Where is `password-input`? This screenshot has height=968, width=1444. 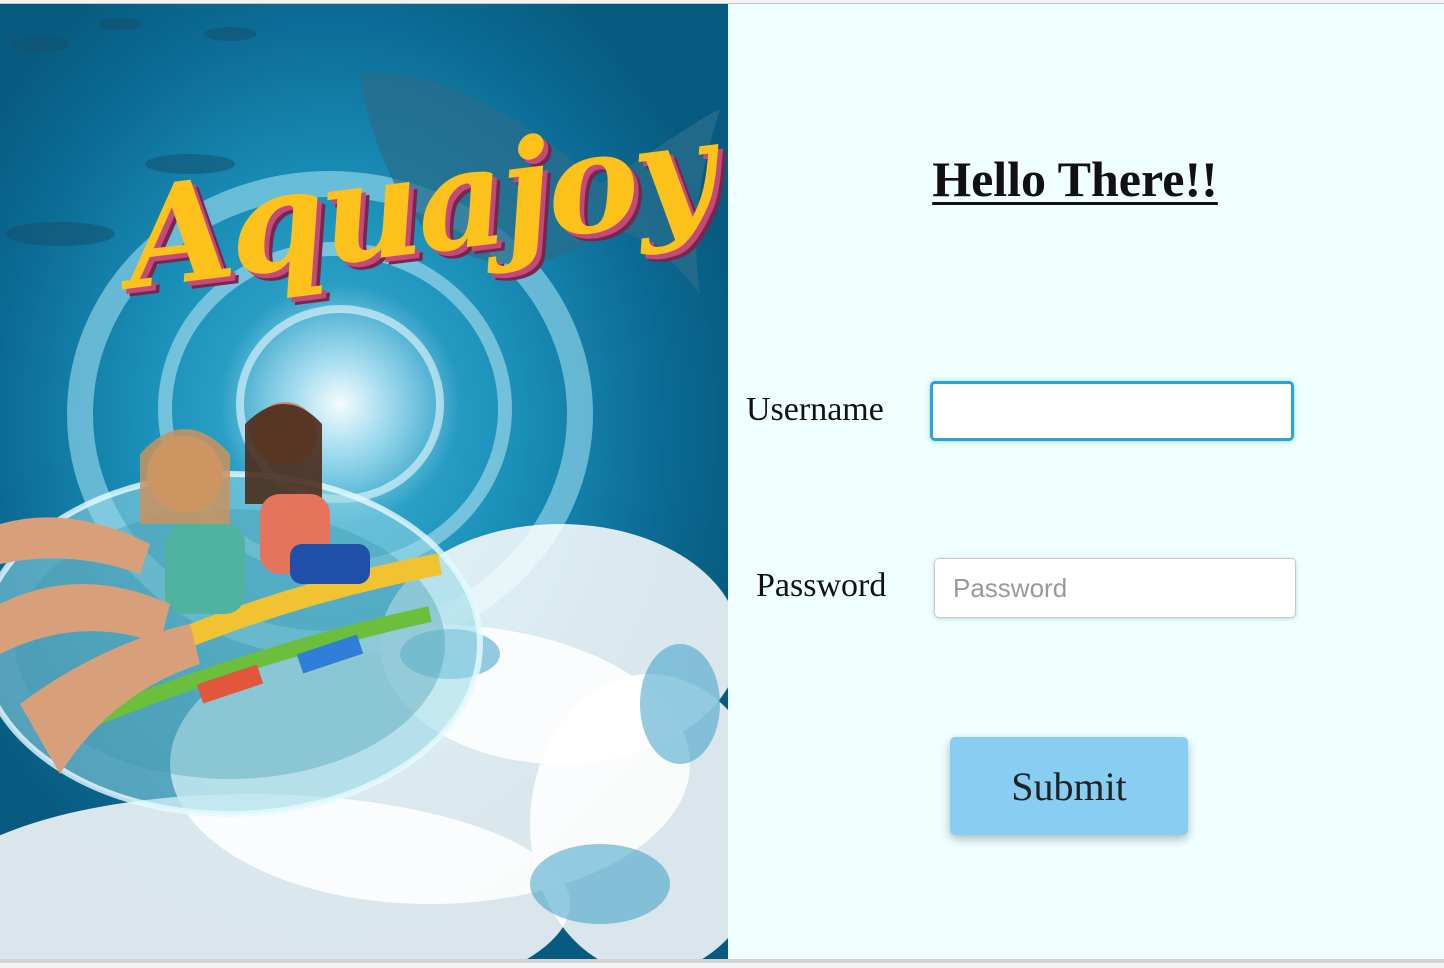 password-input is located at coordinates (1115, 588).